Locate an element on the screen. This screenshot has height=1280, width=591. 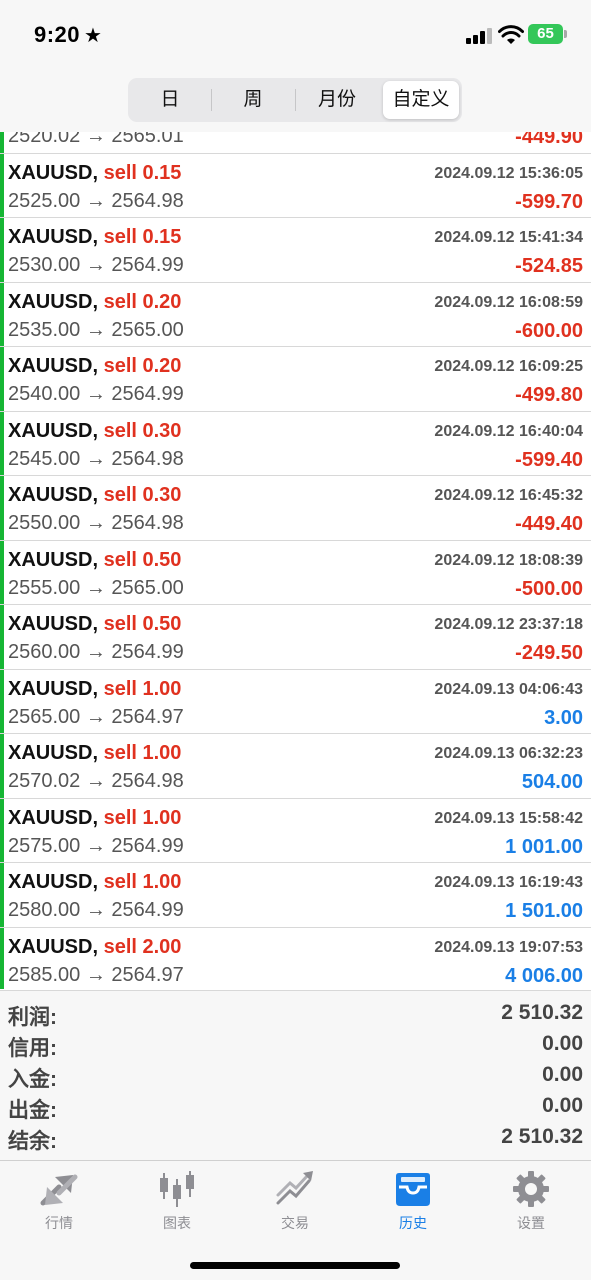
order-prices: 2560.00 → 2564.99 is located at coordinates (96, 652).